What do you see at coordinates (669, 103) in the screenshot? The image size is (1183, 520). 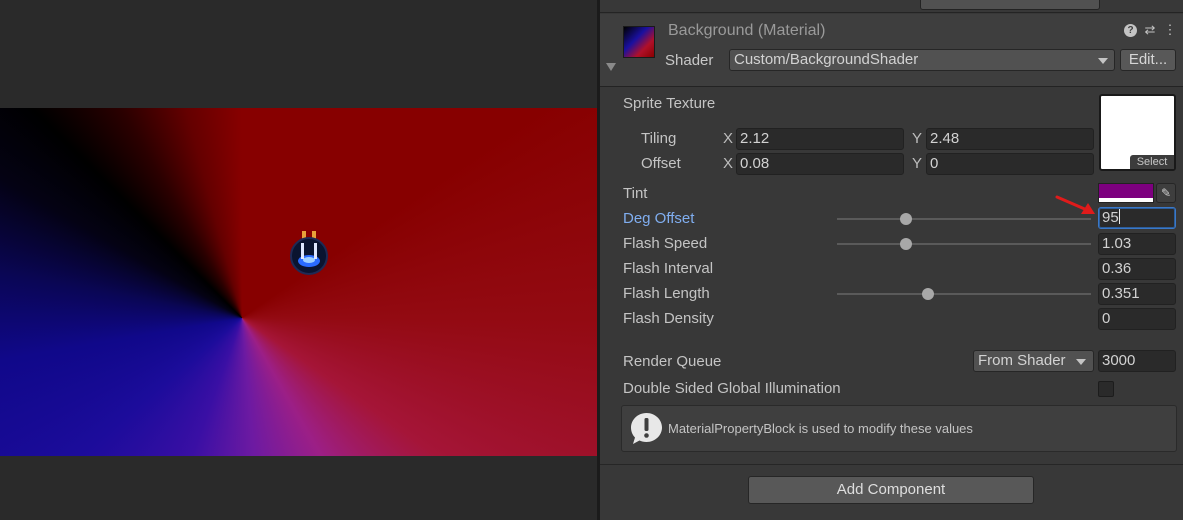 I see `sprite-texture-label: Sprite Texture` at bounding box center [669, 103].